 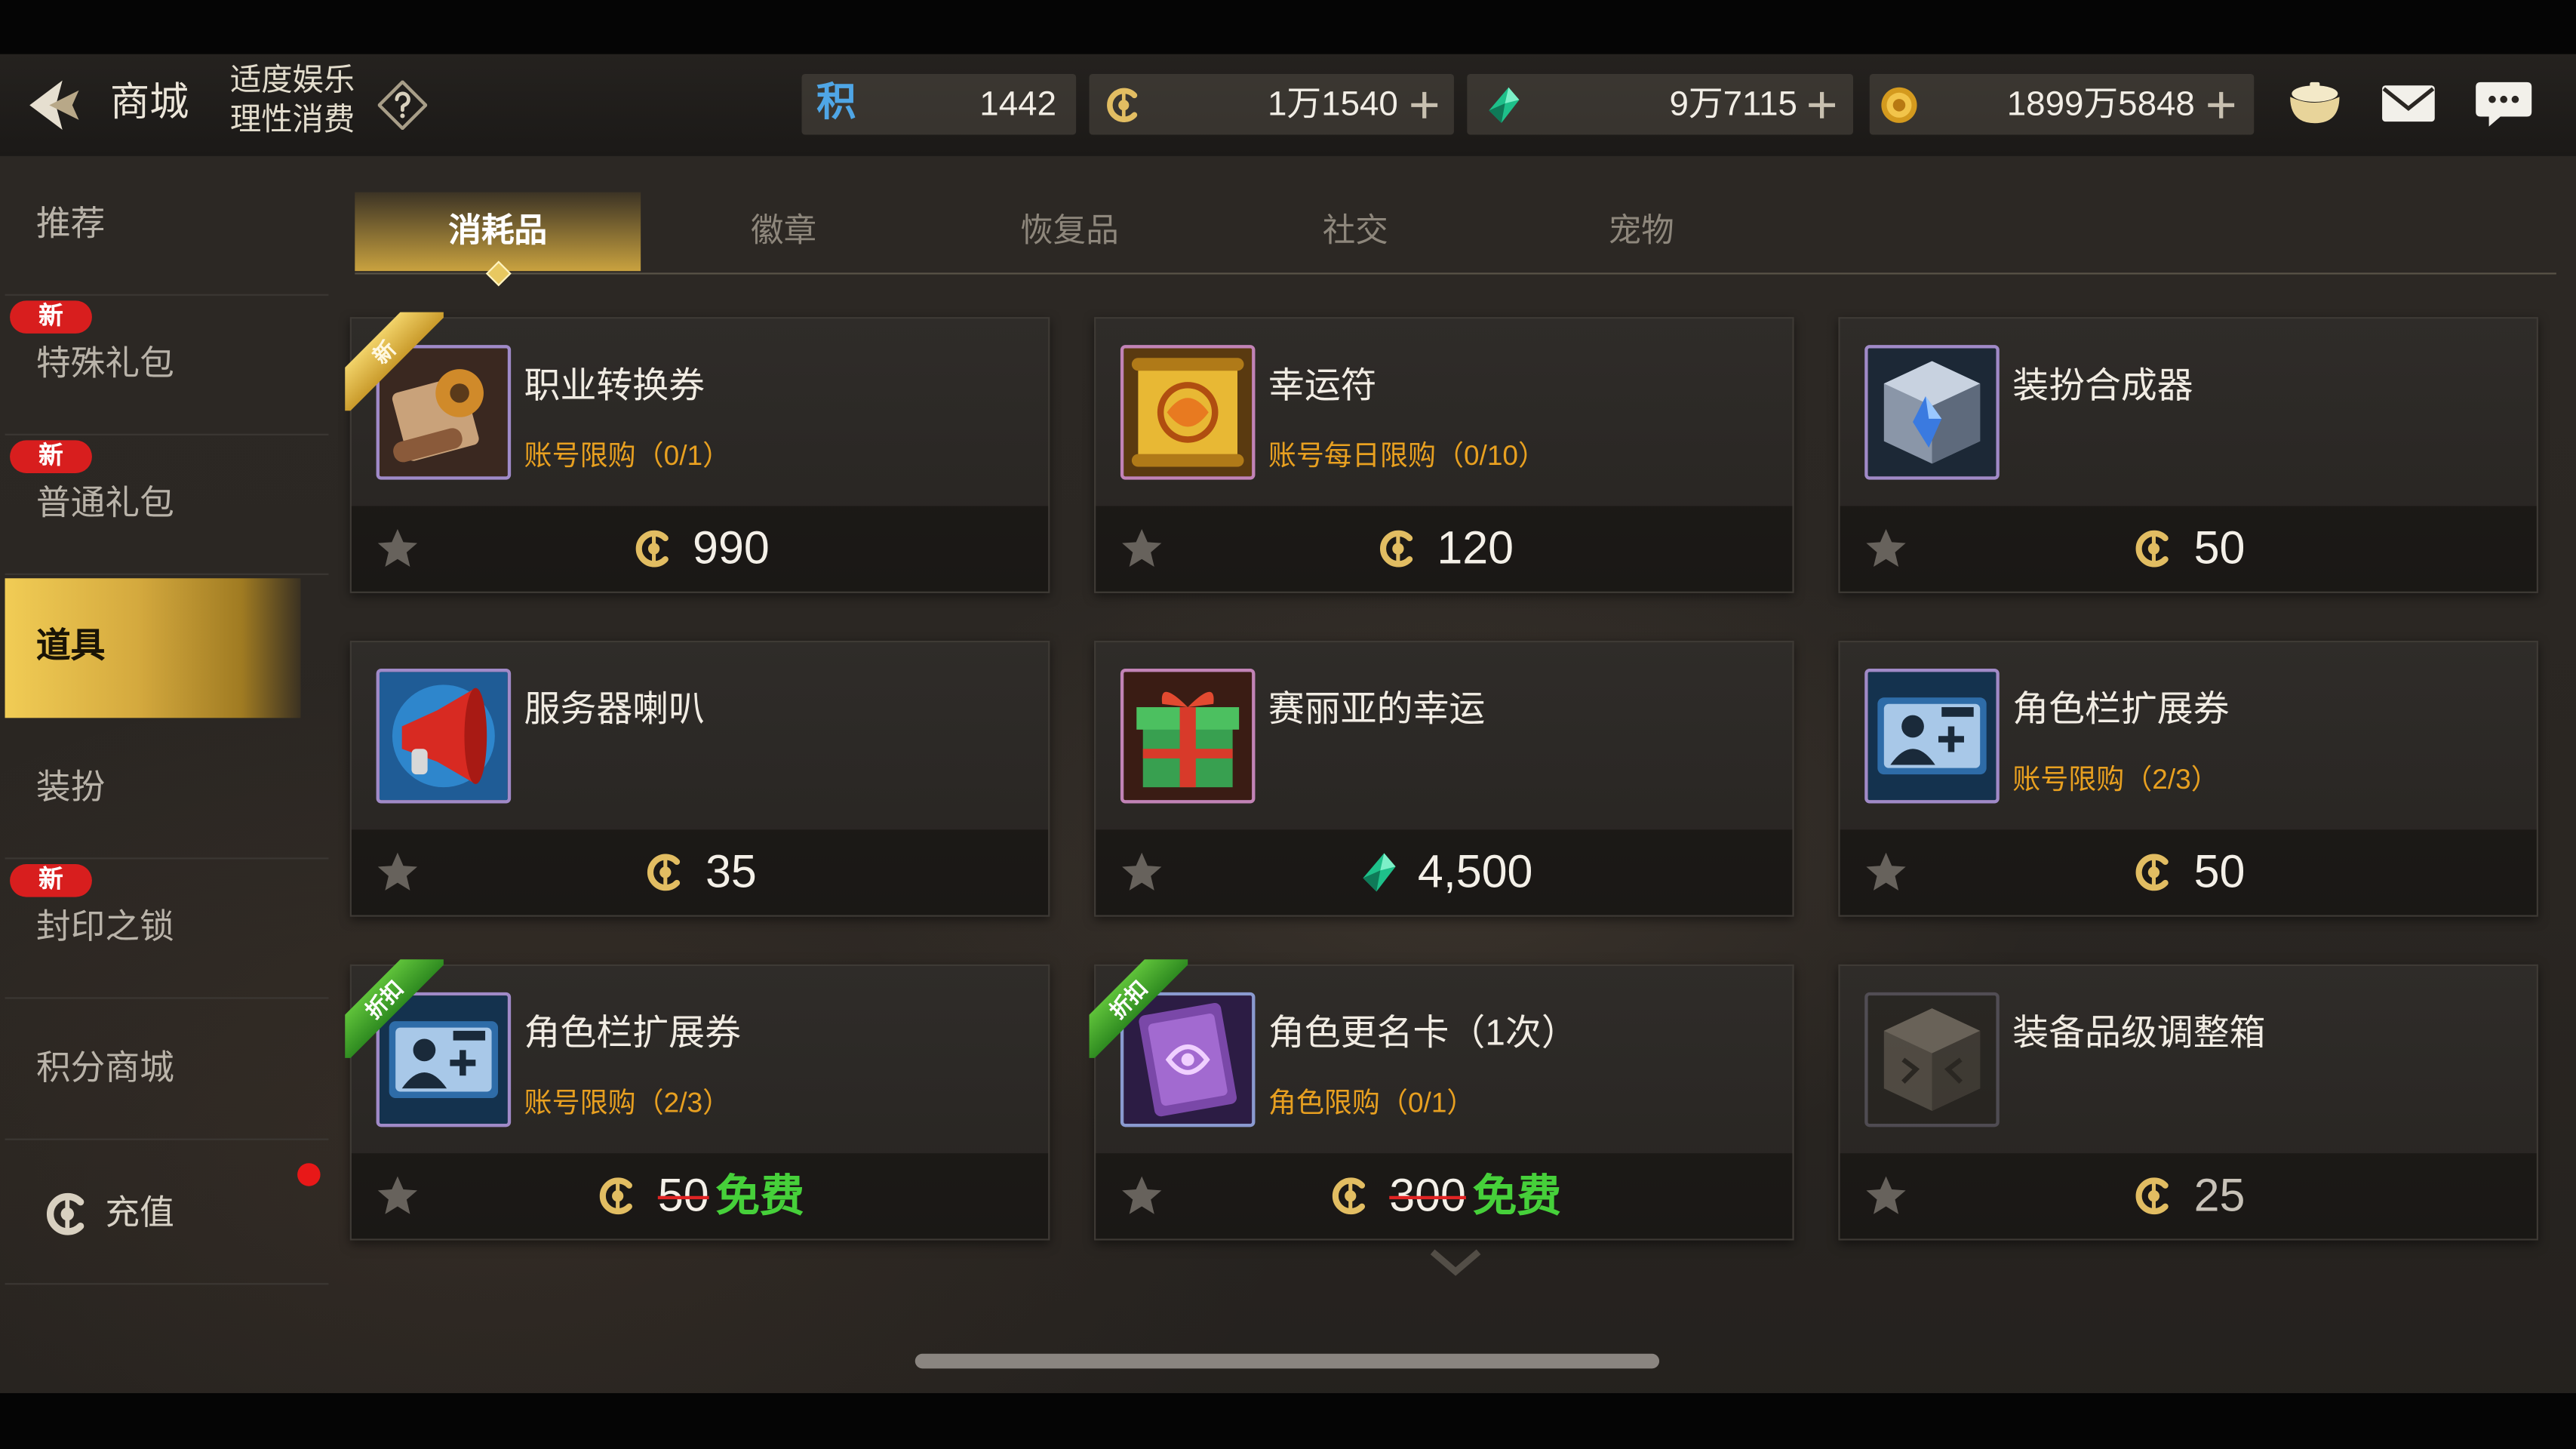 I want to click on sidebar-item: 道具, so click(x=153, y=648).